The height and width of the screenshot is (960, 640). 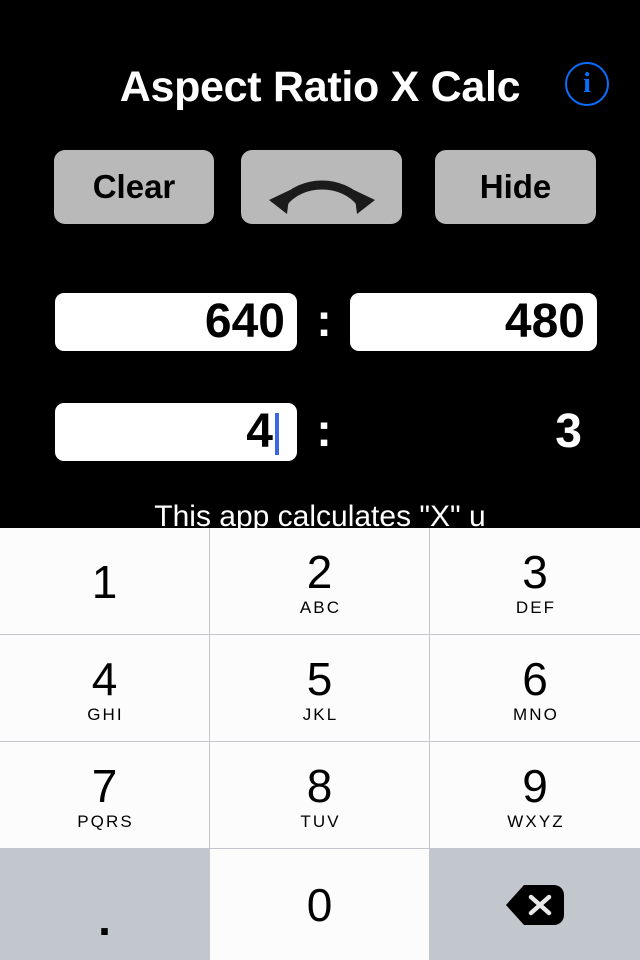 I want to click on key-digit: 0, so click(x=319, y=904).